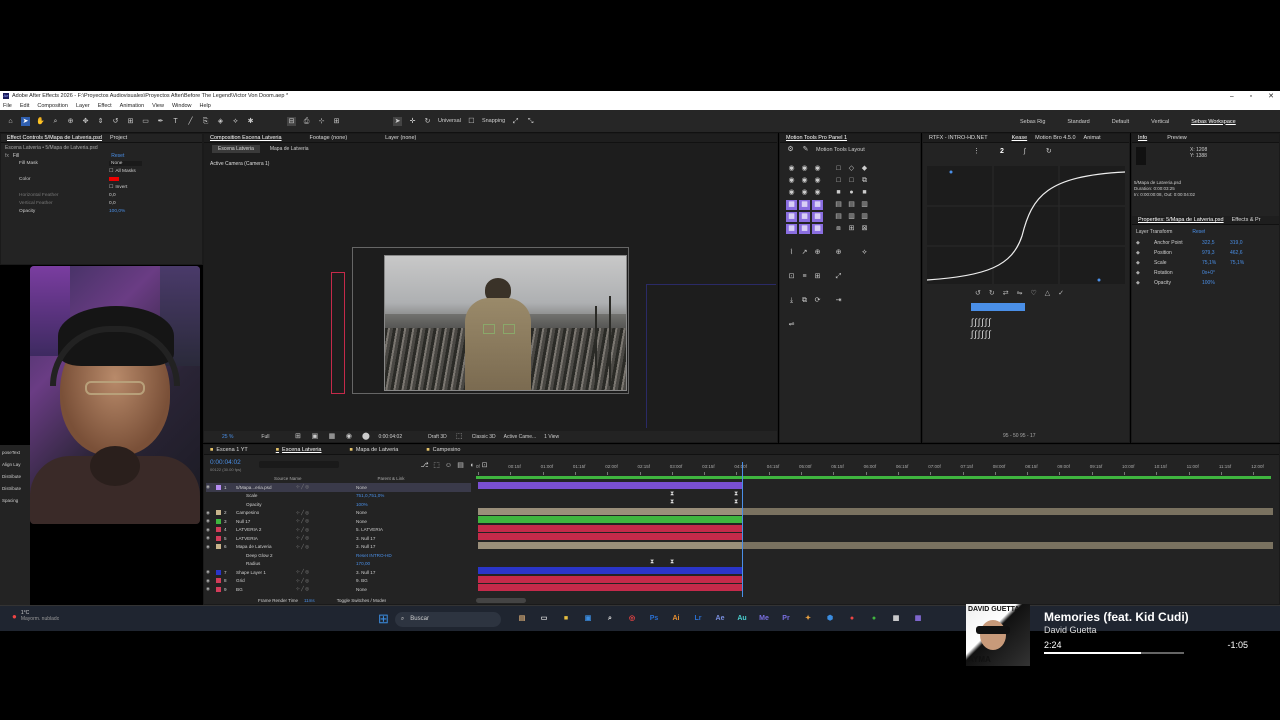  What do you see at coordinates (443, 450) in the screenshot?
I see `timeline-tab: ■ Campesino` at bounding box center [443, 450].